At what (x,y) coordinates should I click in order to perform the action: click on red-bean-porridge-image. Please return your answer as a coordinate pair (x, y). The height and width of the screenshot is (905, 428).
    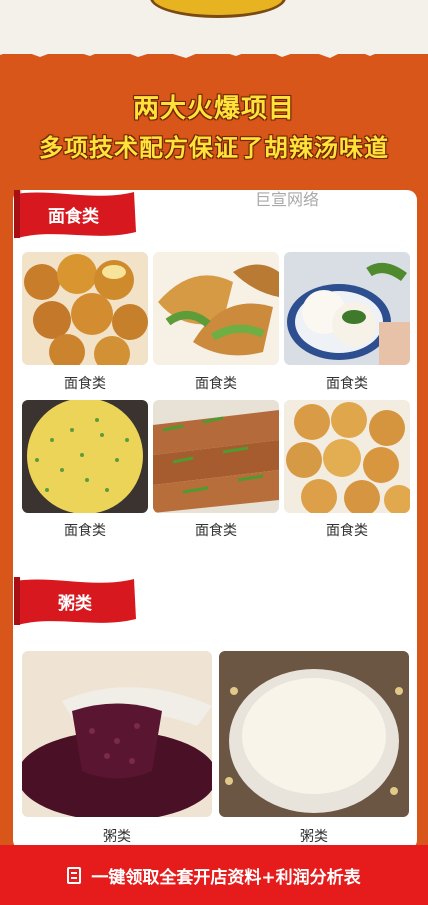
    Looking at the image, I should click on (117, 734).